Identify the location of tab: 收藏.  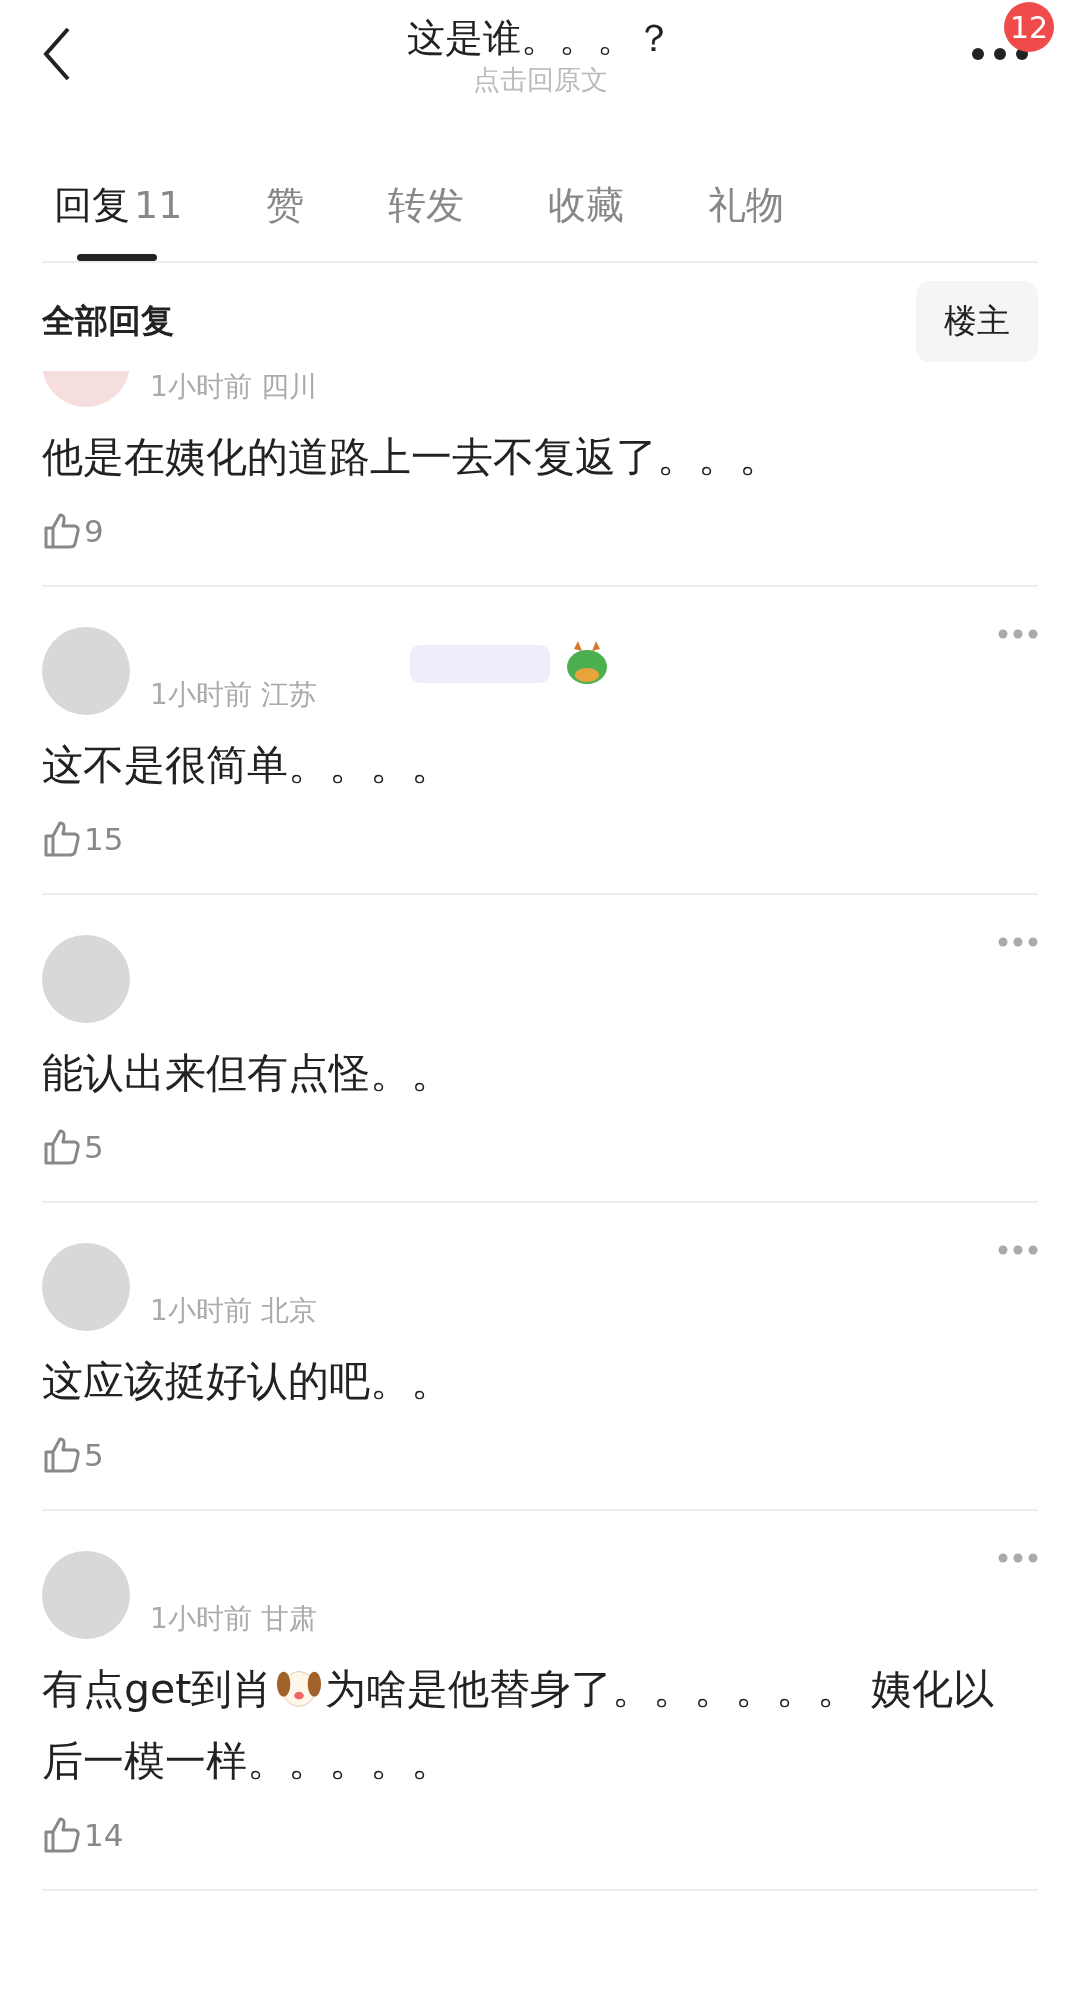
(586, 209).